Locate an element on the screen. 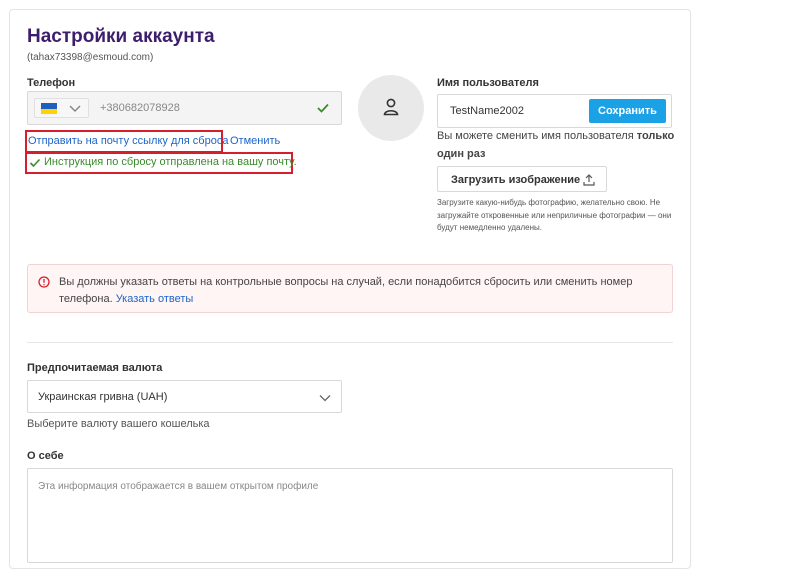 The width and height of the screenshot is (800, 569). about-label: О себе is located at coordinates (45, 456).